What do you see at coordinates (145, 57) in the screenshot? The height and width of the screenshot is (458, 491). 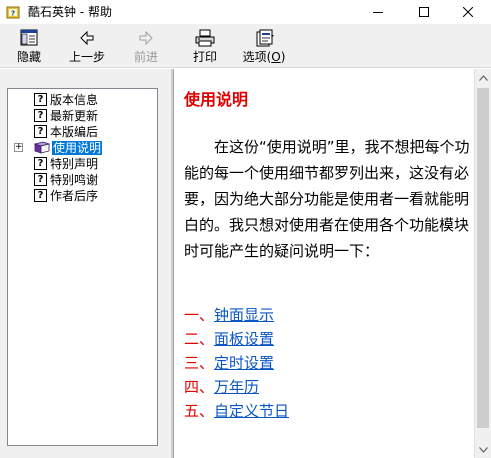 I see `forward-label: 前进` at bounding box center [145, 57].